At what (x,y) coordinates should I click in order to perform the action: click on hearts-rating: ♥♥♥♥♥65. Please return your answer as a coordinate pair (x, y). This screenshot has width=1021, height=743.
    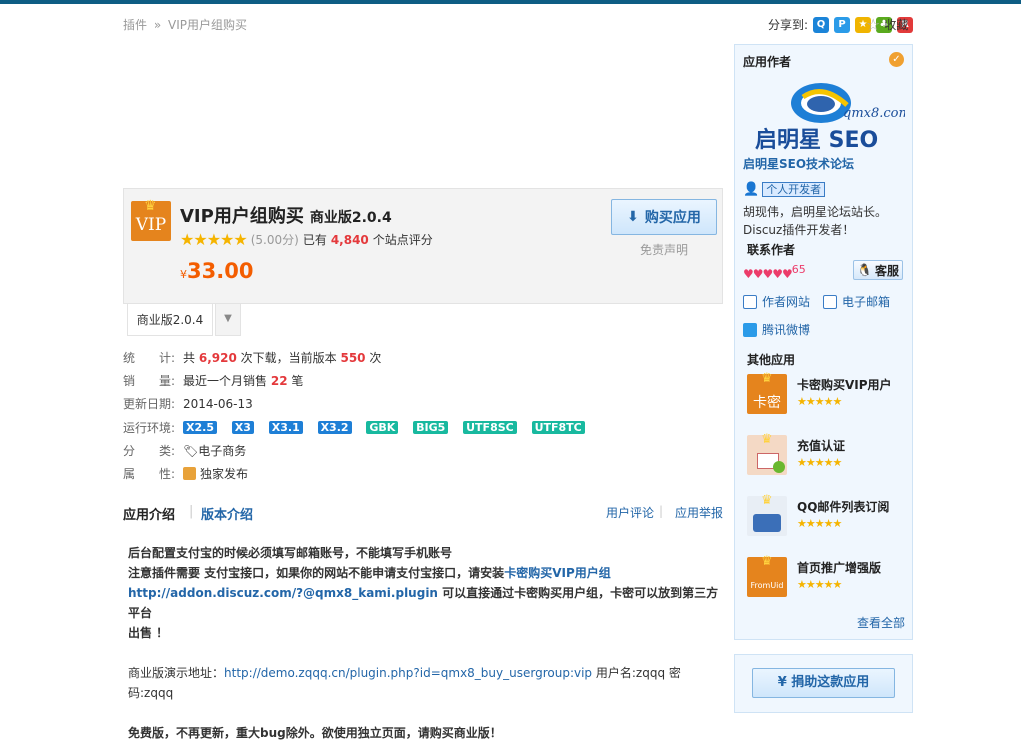
    Looking at the image, I should click on (774, 272).